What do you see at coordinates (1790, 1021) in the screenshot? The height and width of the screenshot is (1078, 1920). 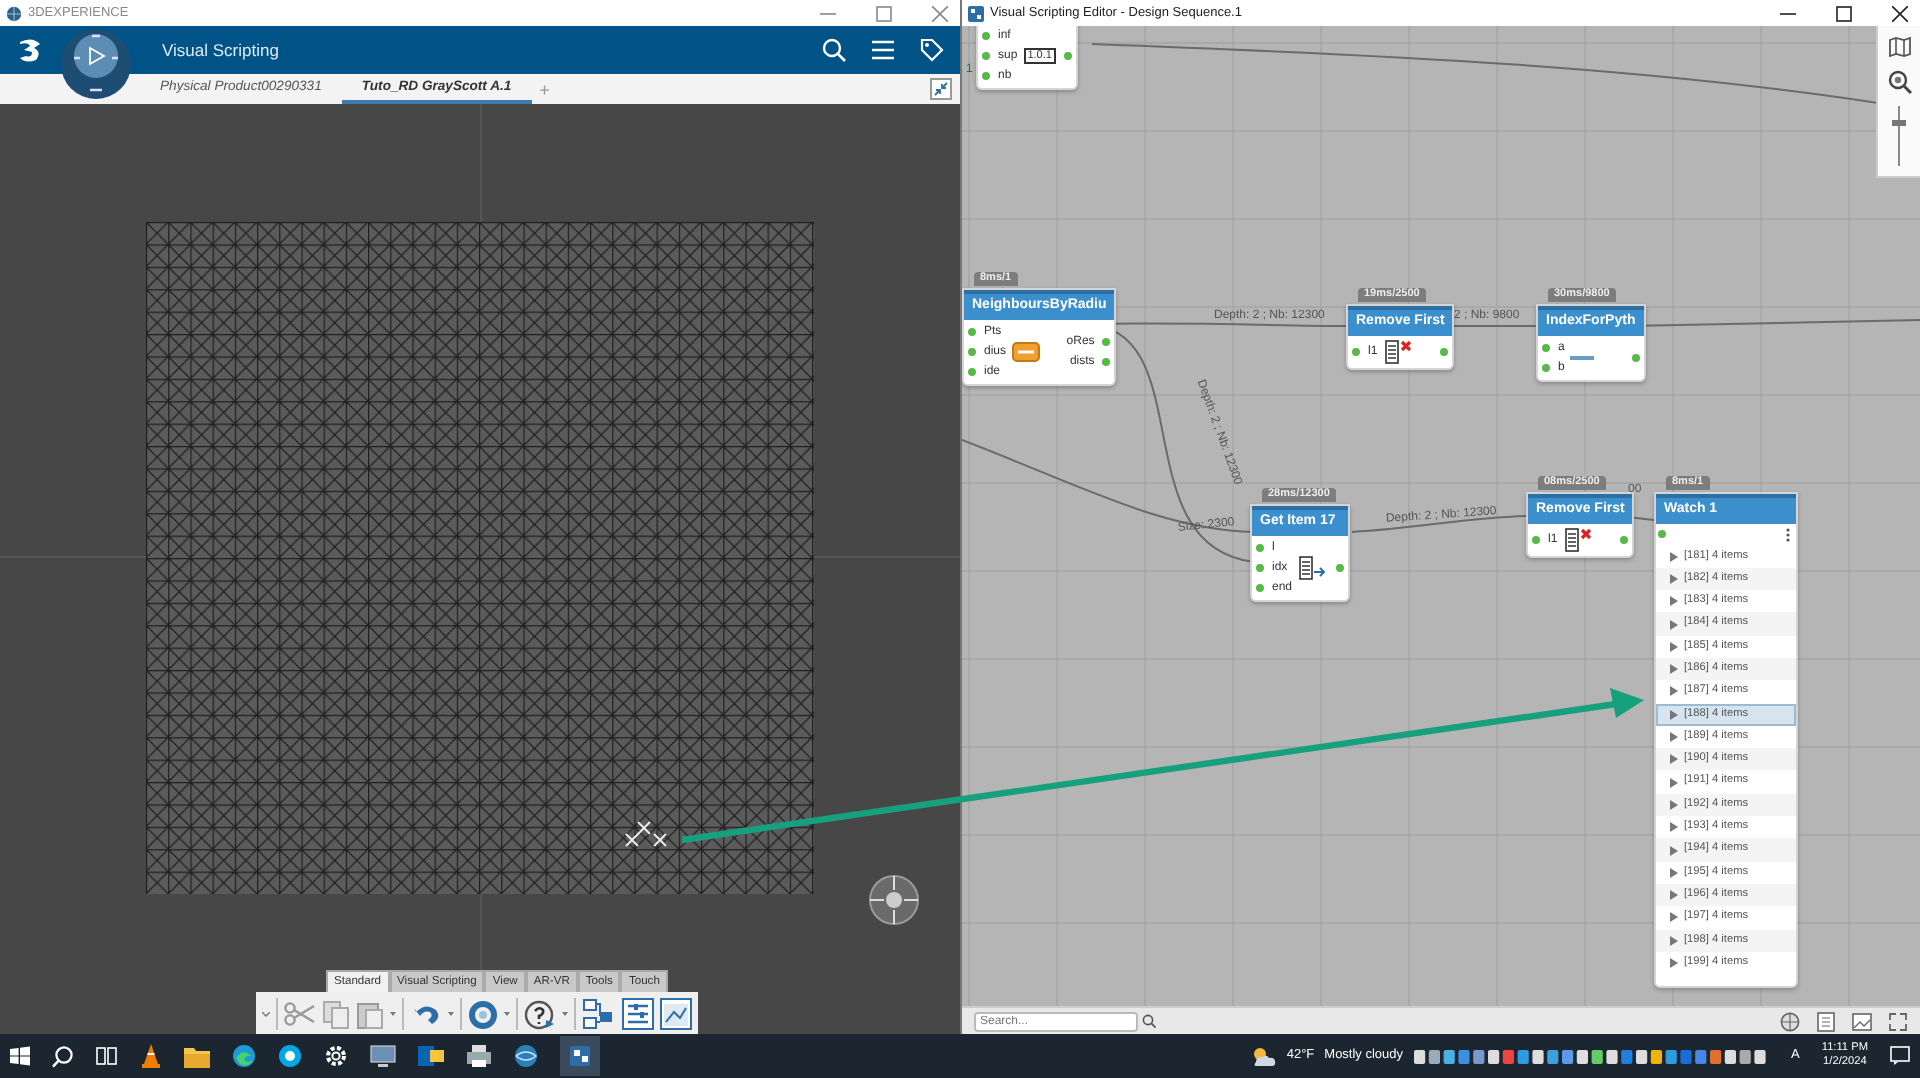 I see `globe-settings-icon` at bounding box center [1790, 1021].